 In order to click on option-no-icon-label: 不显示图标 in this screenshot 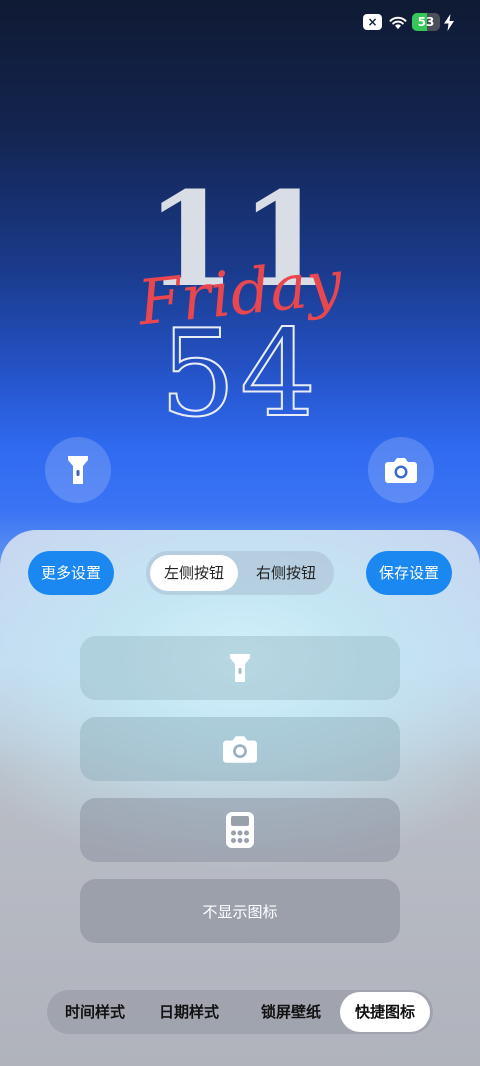, I will do `click(240, 911)`.